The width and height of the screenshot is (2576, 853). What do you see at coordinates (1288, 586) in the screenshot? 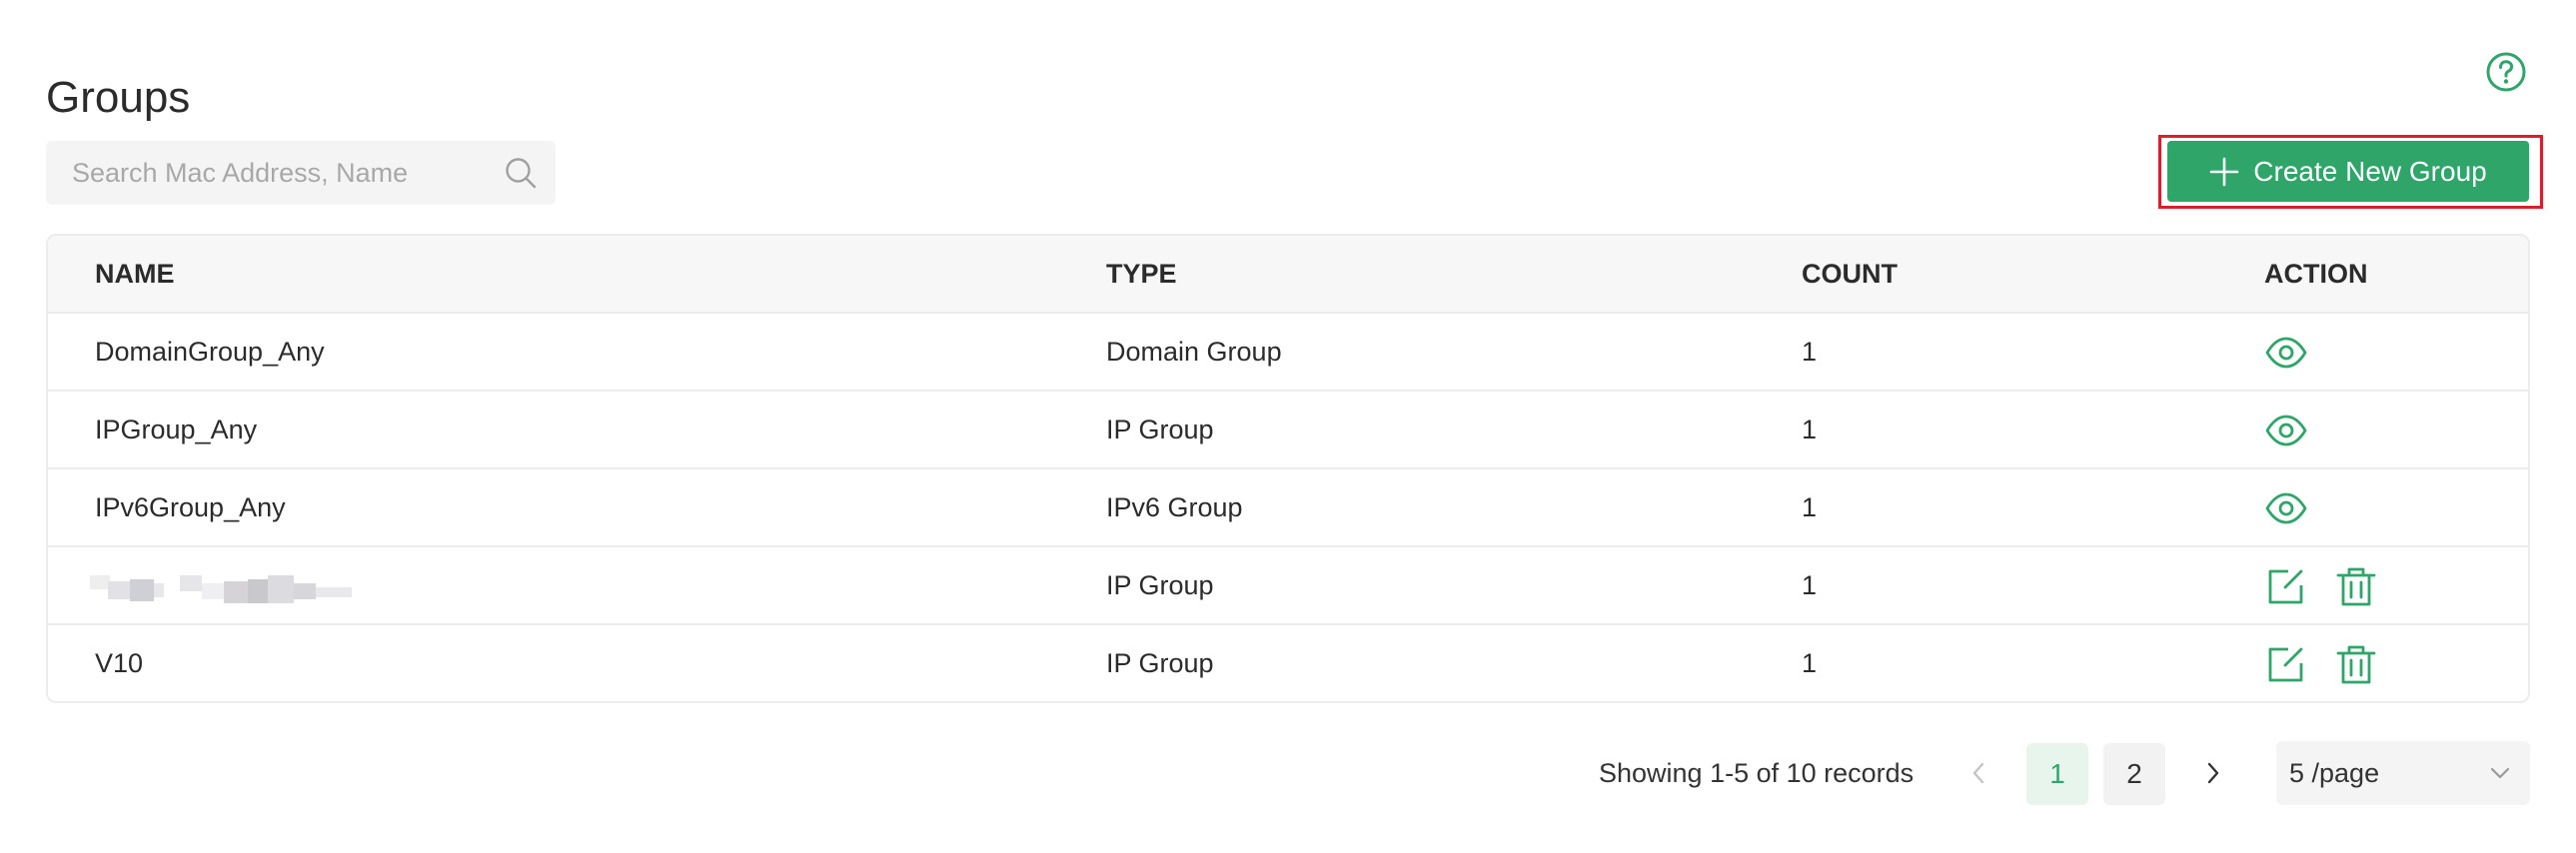
I see `table-row: IP Group 1` at bounding box center [1288, 586].